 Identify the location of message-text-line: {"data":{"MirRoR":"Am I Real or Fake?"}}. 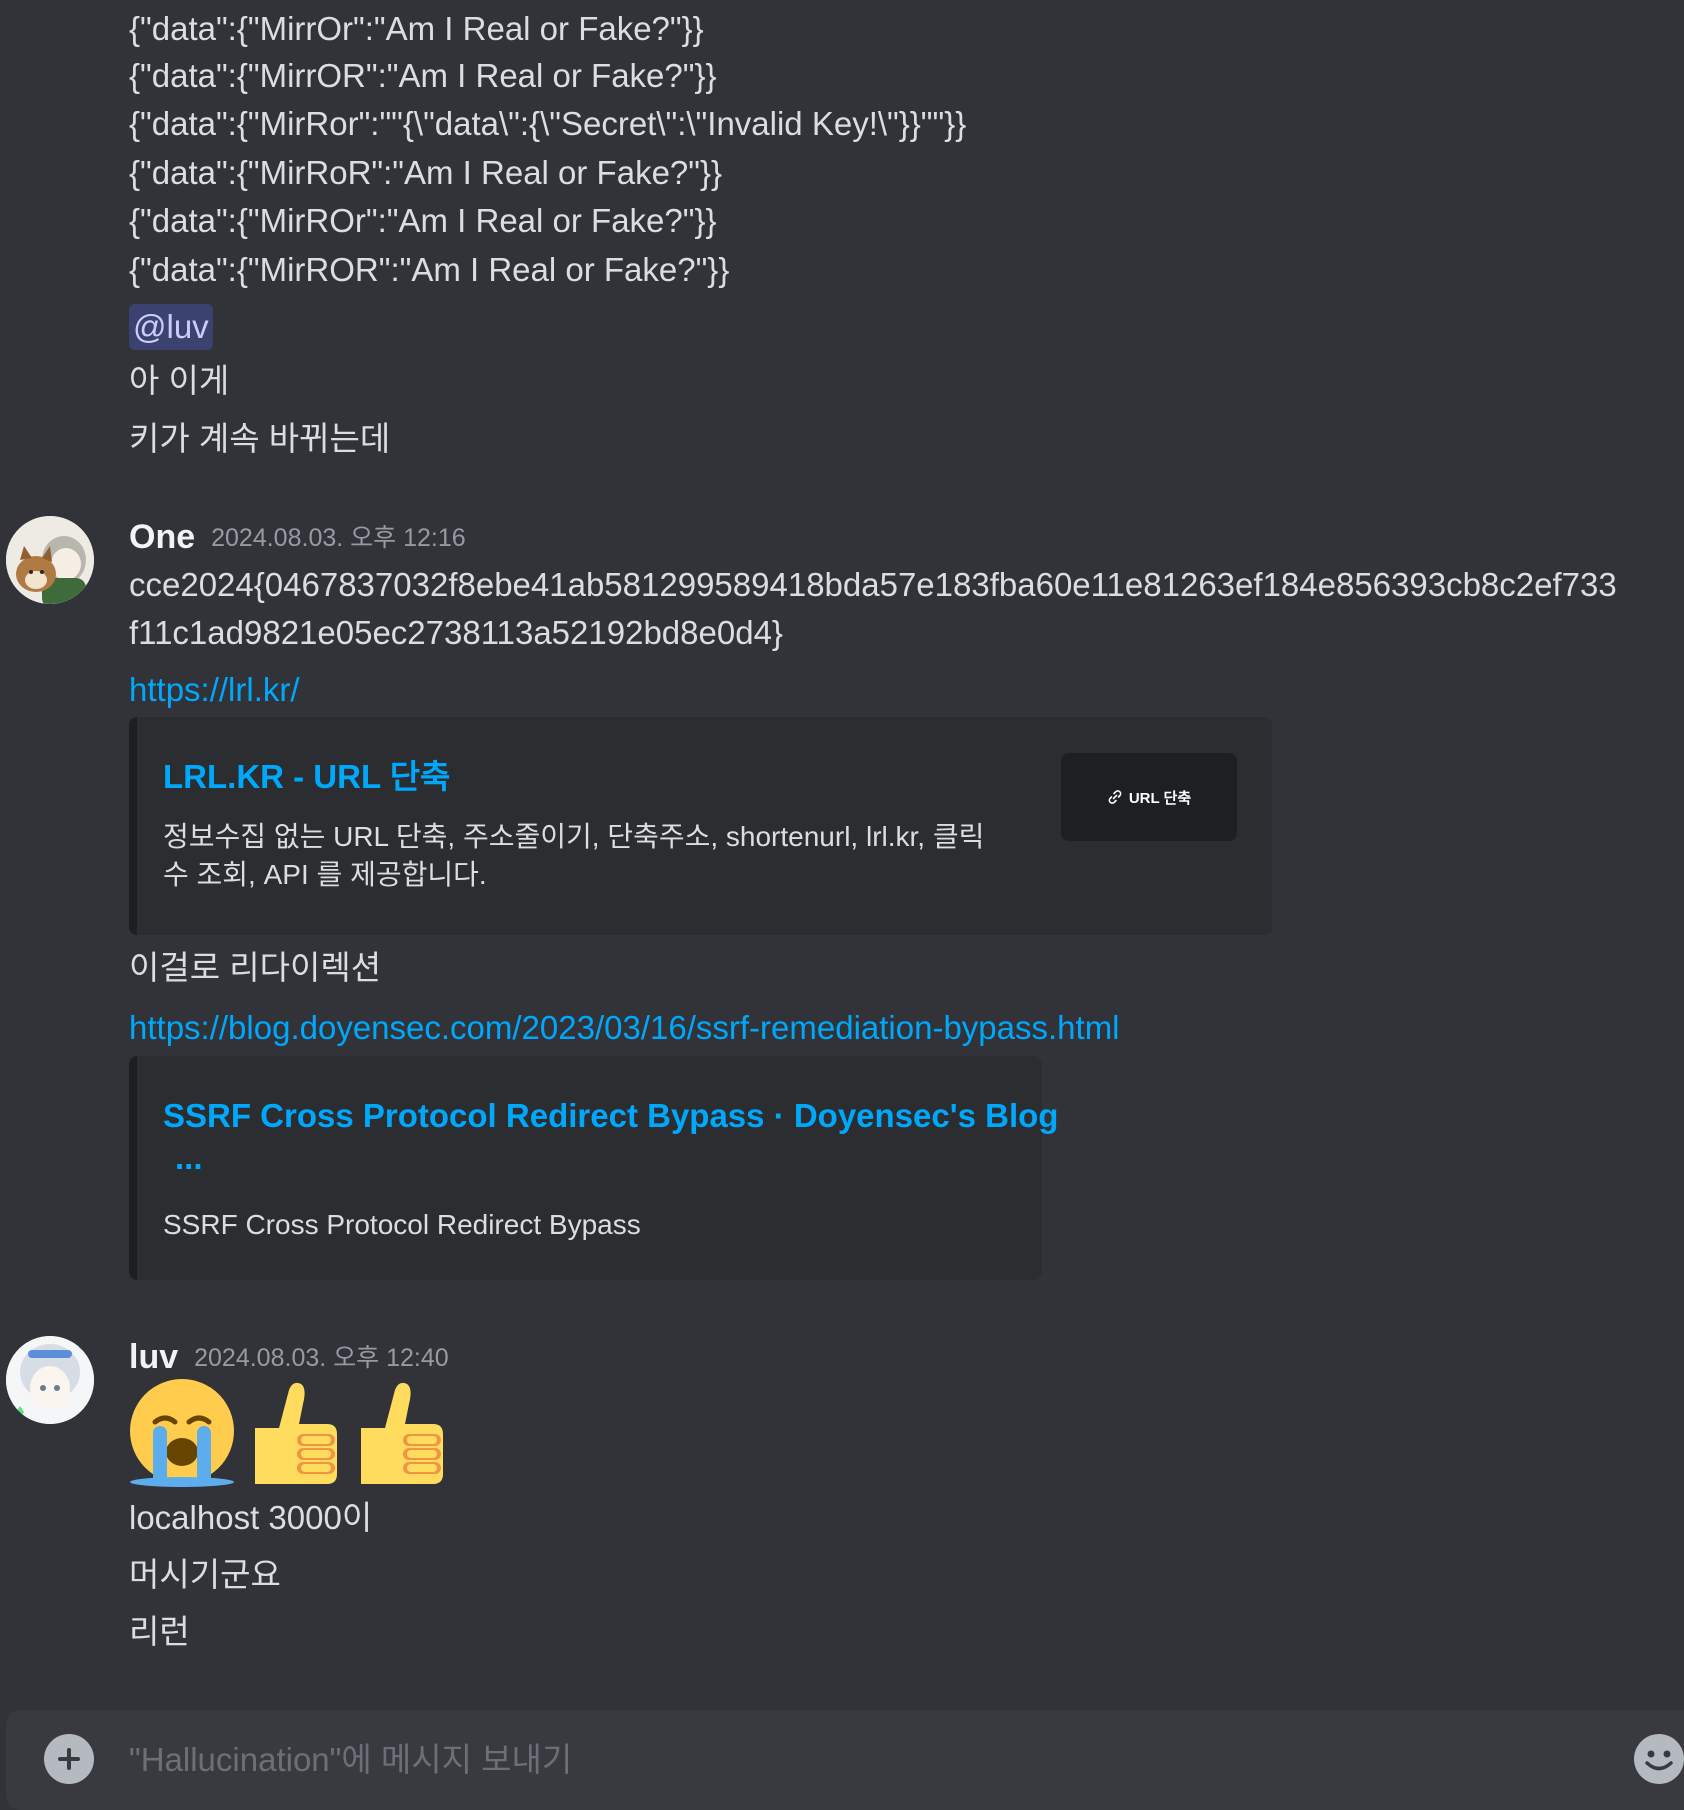
(426, 172).